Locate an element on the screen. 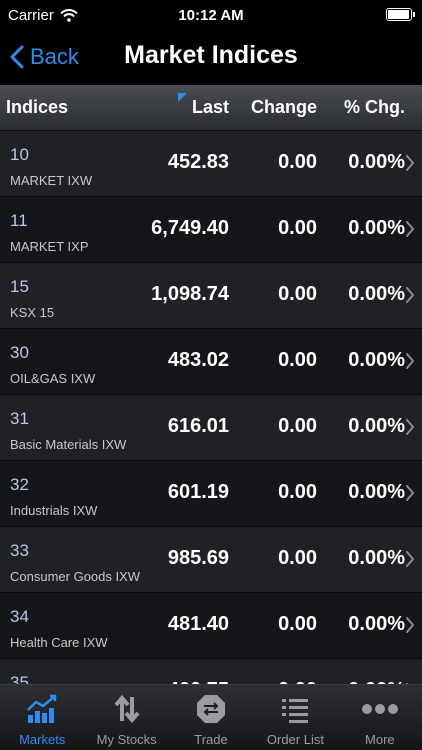 The height and width of the screenshot is (750, 422). tab-bar: Markets My Stocks Trade Order List More is located at coordinates (211, 717).